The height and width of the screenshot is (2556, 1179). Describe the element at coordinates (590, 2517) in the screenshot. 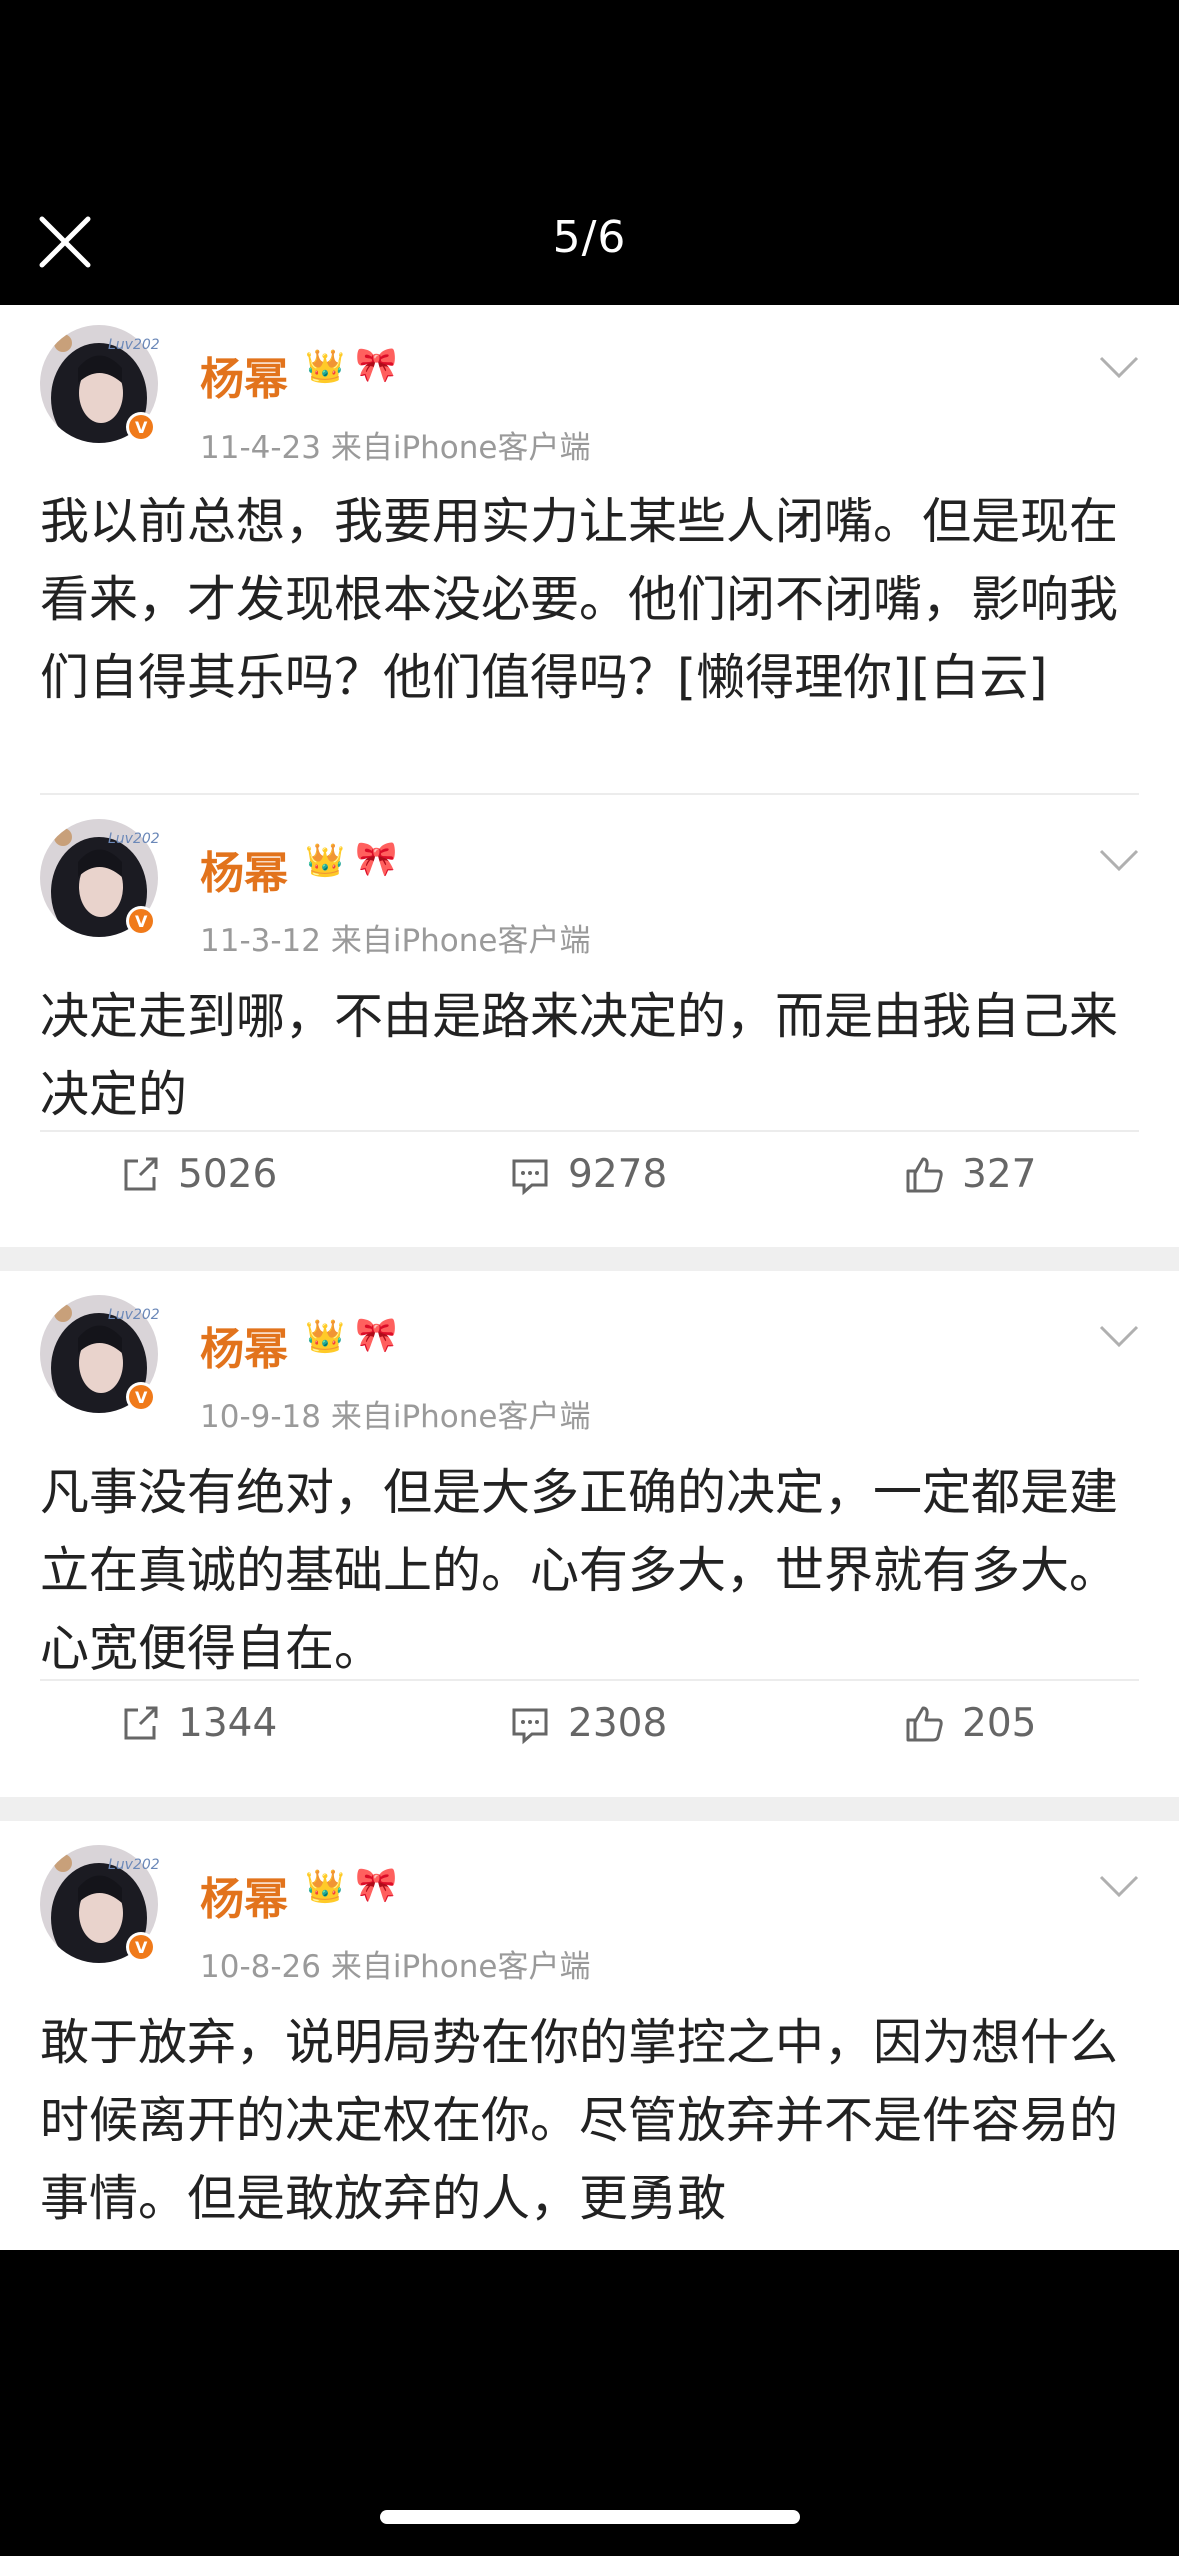

I see `home-indicator` at that location.